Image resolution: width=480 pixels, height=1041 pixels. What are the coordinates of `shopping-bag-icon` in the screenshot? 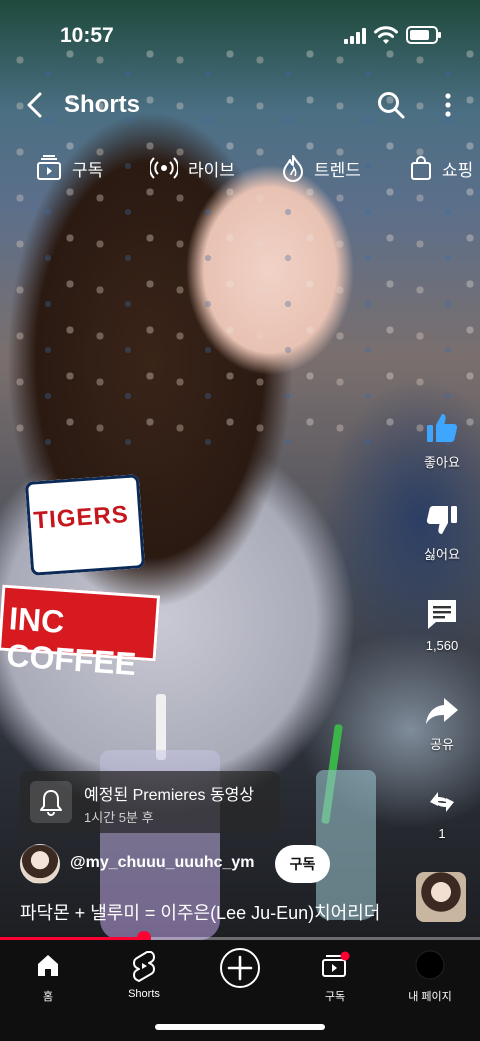 It's located at (421, 168).